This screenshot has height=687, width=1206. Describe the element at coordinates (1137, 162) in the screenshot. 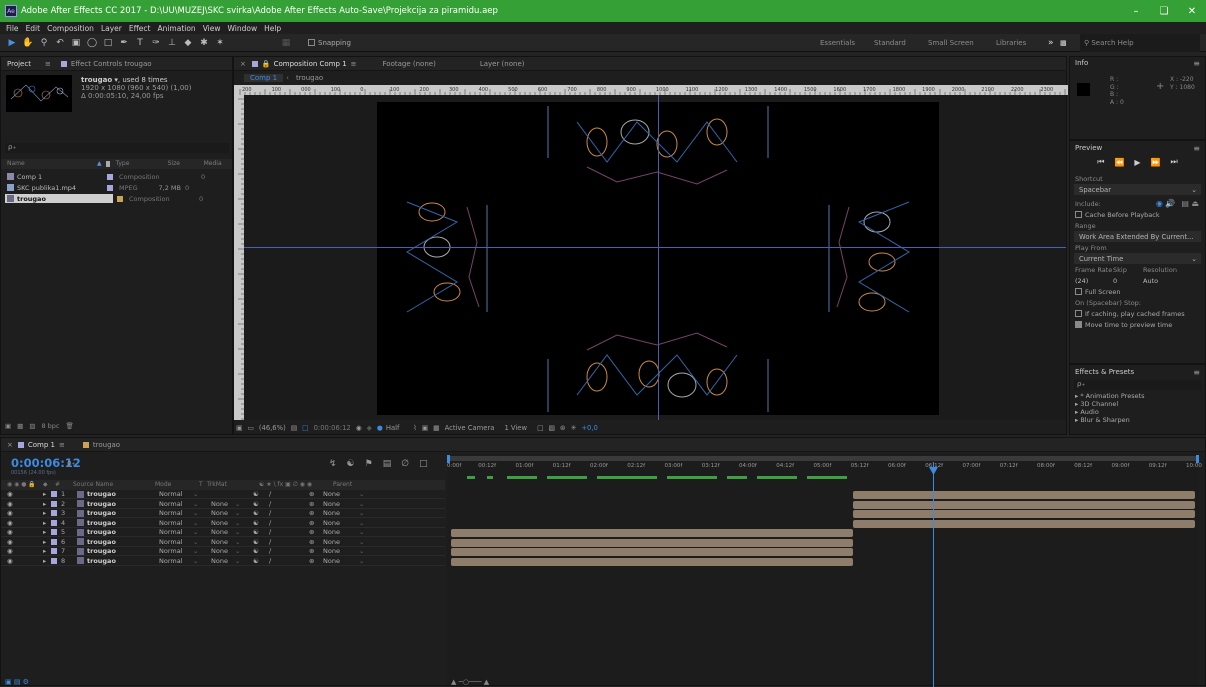

I see `play-icon: ▶` at that location.